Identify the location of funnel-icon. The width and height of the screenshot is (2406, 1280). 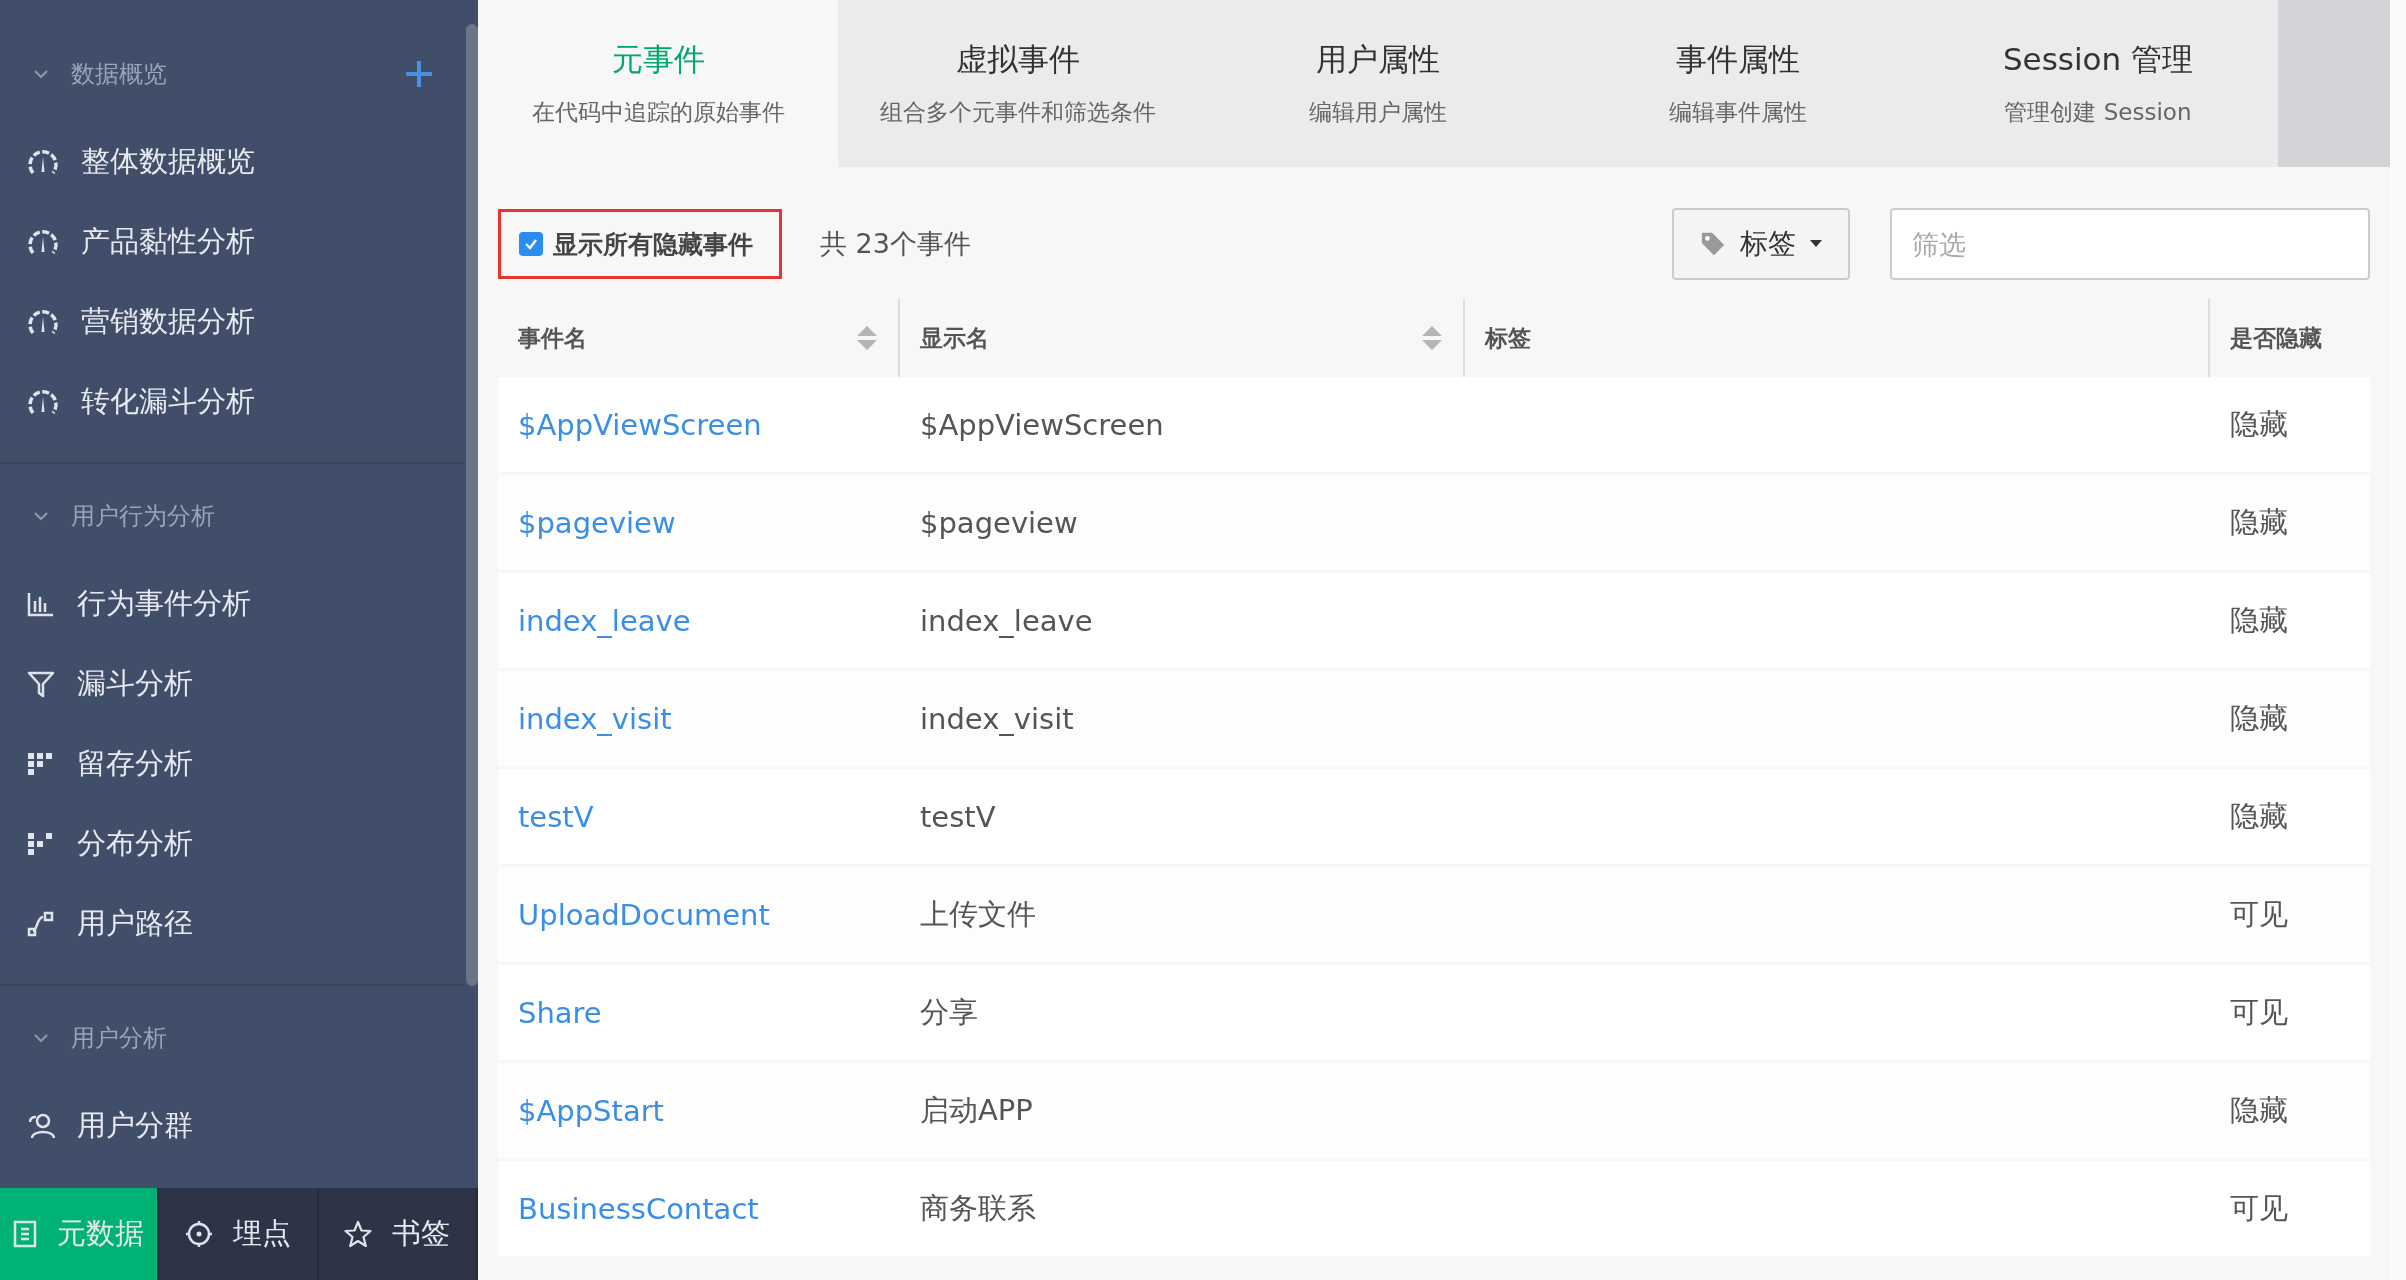
(41, 684).